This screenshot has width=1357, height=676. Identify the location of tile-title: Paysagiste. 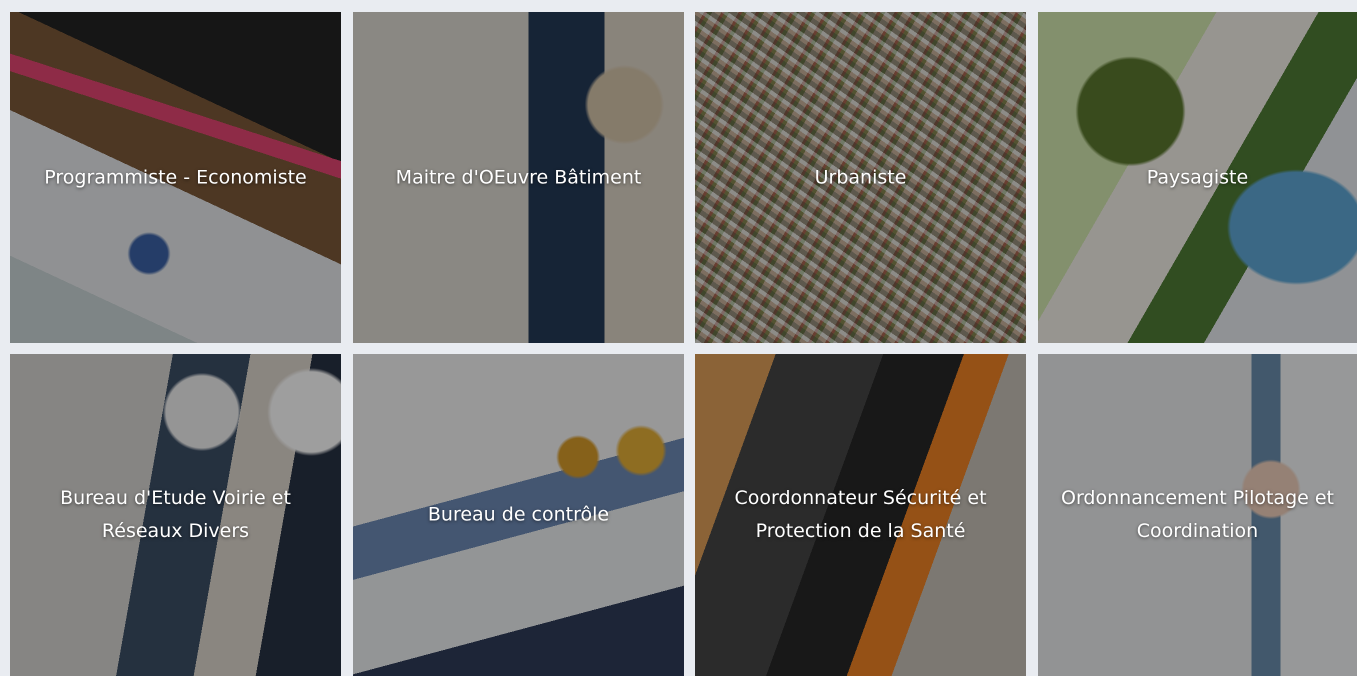
(1197, 177).